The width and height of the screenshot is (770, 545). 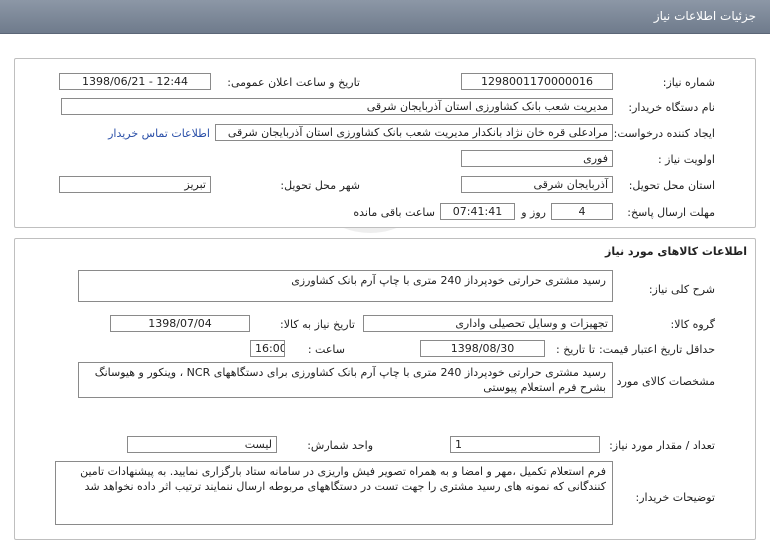 What do you see at coordinates (657, 349) in the screenshot?
I see `validity-label: حداقل تاریخ اعتبار قیمت:` at bounding box center [657, 349].